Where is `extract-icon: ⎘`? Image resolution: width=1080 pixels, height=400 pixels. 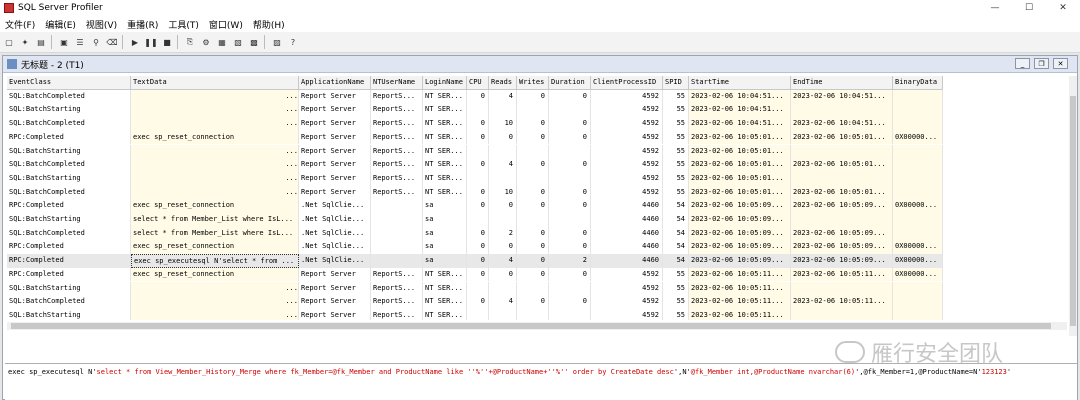
extract-icon: ⎘ is located at coordinates (190, 42).